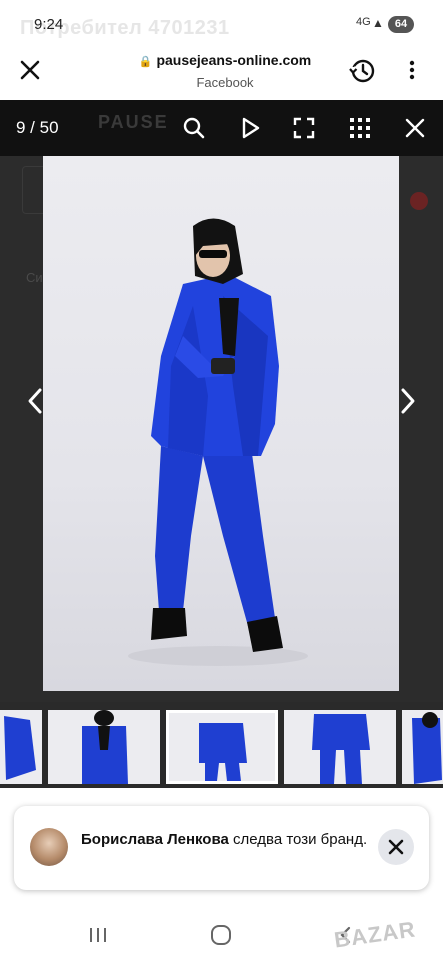 The image size is (443, 960). Describe the element at coordinates (34, 277) in the screenshot. I see `ghost-label: Си` at that location.